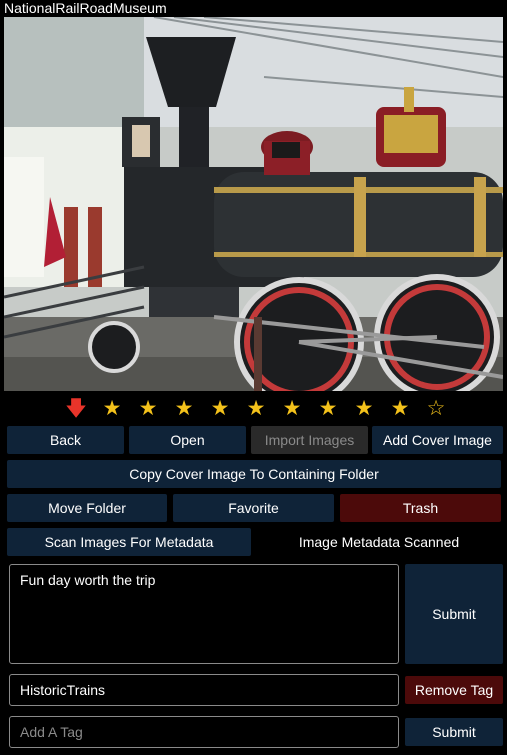 This screenshot has width=507, height=755. Describe the element at coordinates (204, 614) in the screenshot. I see `note-textarea` at that location.